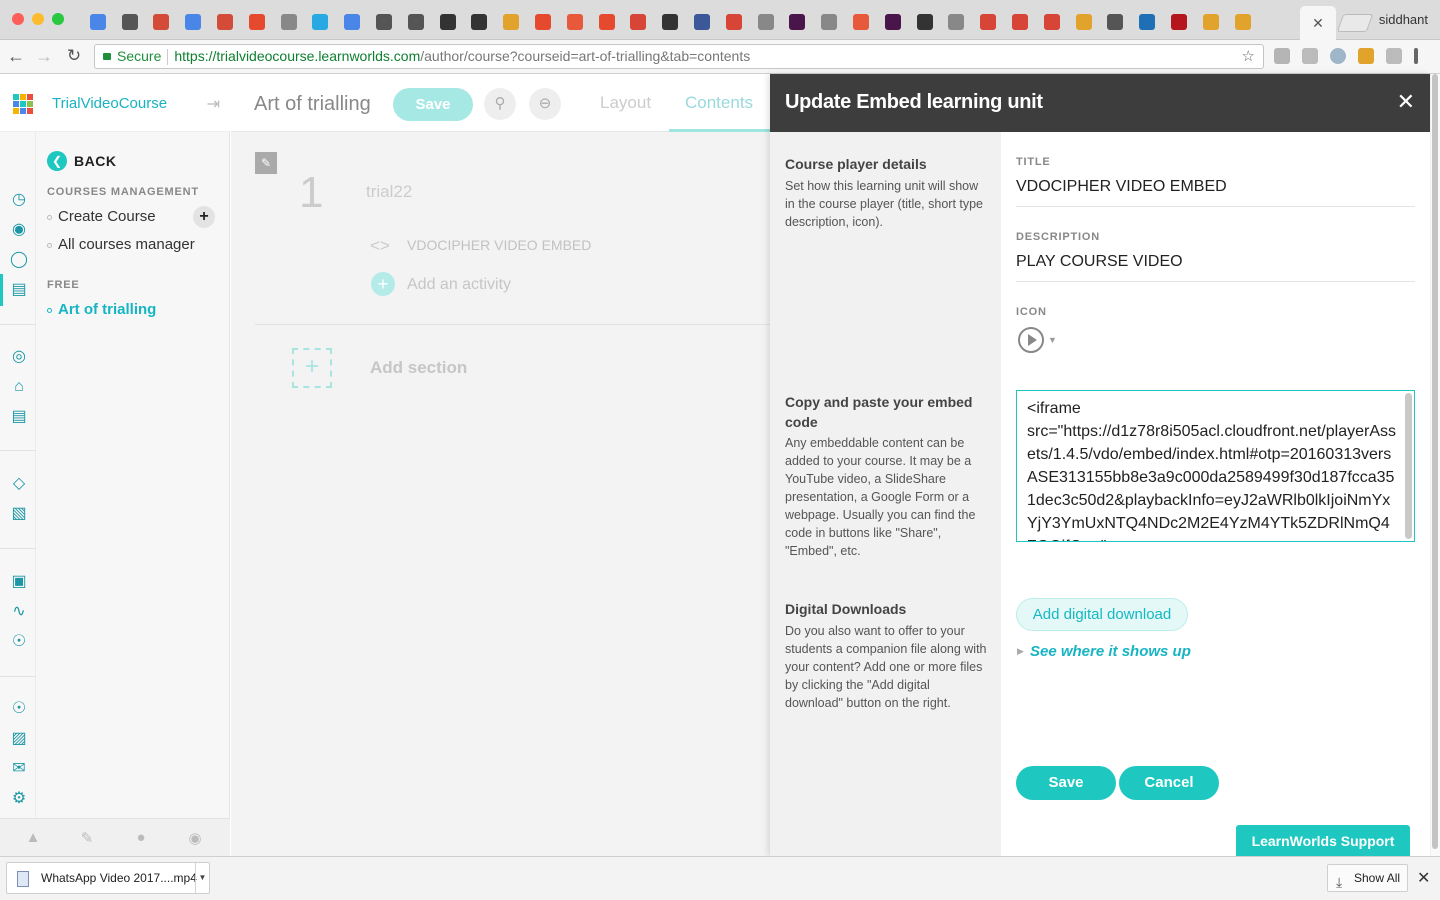 Image resolution: width=1440 pixels, height=900 pixels. Describe the element at coordinates (19, 200) in the screenshot. I see `dashboard-icon: ◷` at that location.